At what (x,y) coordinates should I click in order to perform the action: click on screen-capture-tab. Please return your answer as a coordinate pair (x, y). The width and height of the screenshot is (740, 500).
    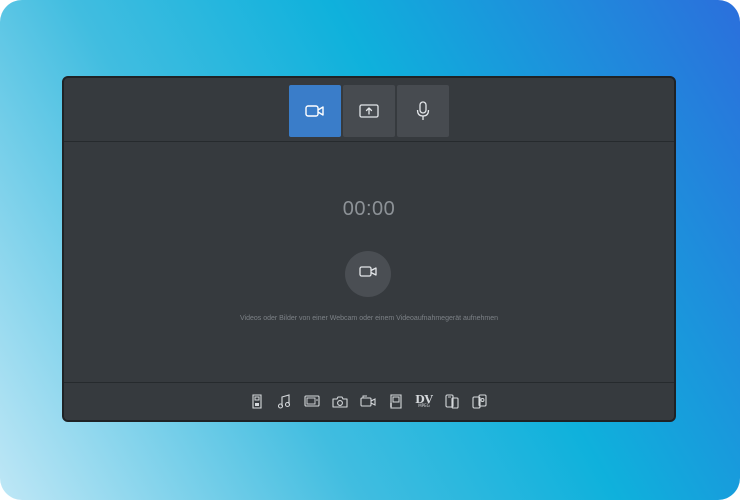
    Looking at the image, I should click on (369, 111).